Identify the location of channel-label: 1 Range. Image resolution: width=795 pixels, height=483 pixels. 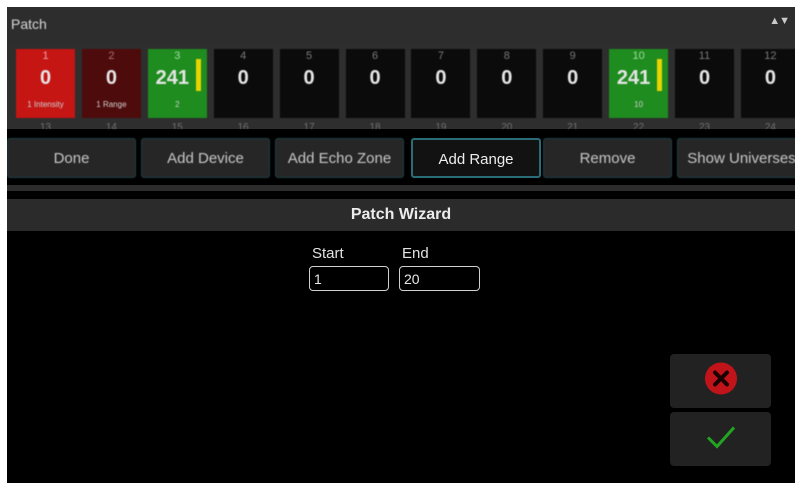
(111, 104).